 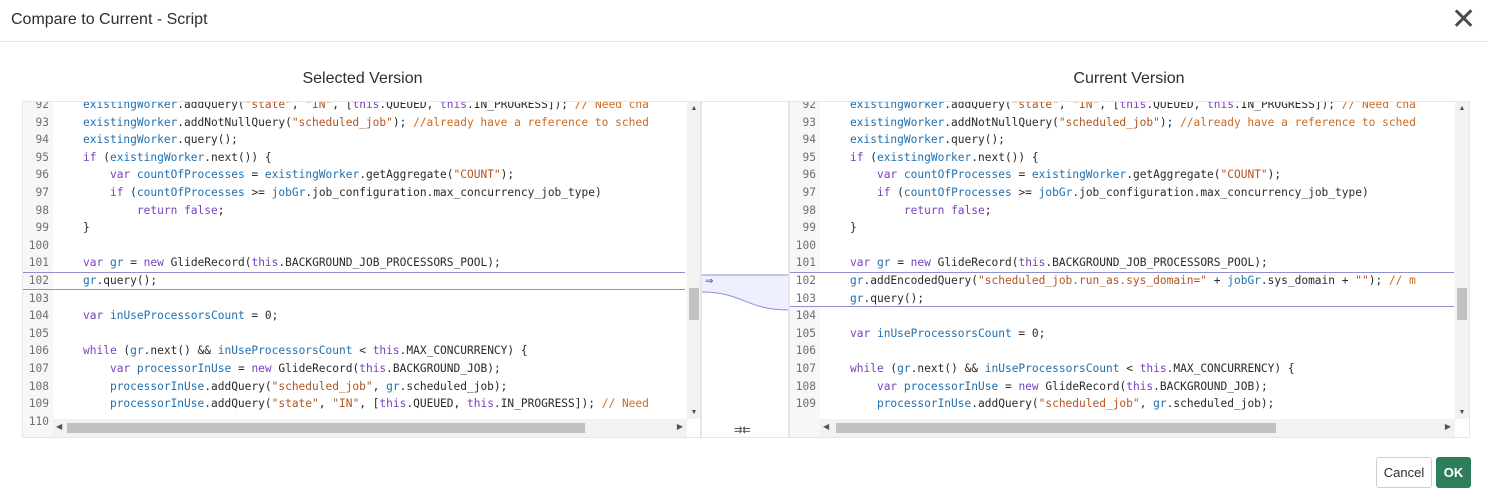 I want to click on line-number: 97, so click(x=809, y=192).